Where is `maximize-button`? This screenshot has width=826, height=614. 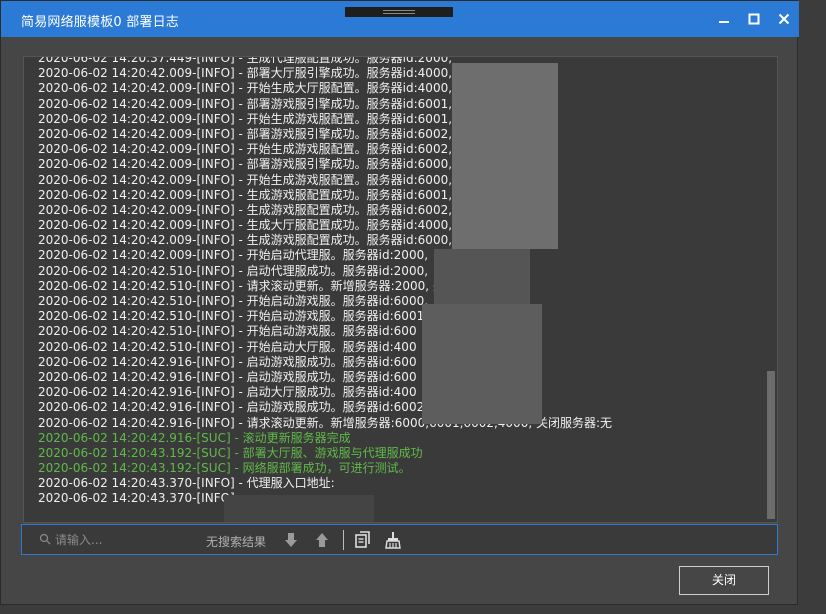
maximize-button is located at coordinates (754, 19).